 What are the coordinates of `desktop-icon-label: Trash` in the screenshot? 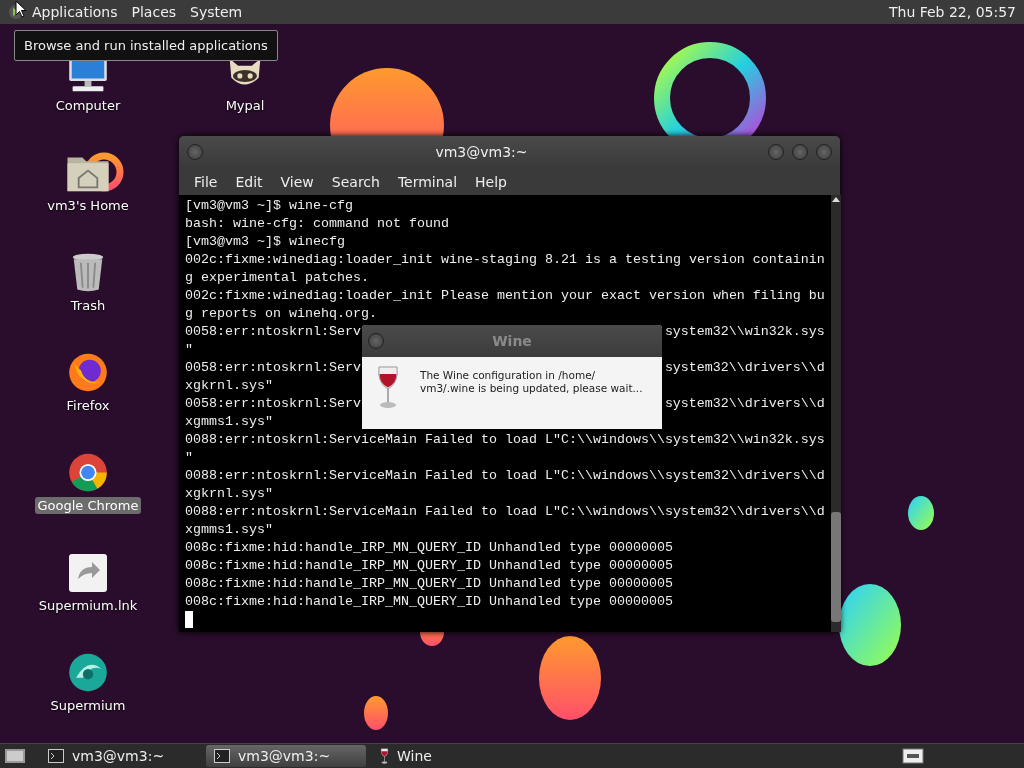 It's located at (88, 305).